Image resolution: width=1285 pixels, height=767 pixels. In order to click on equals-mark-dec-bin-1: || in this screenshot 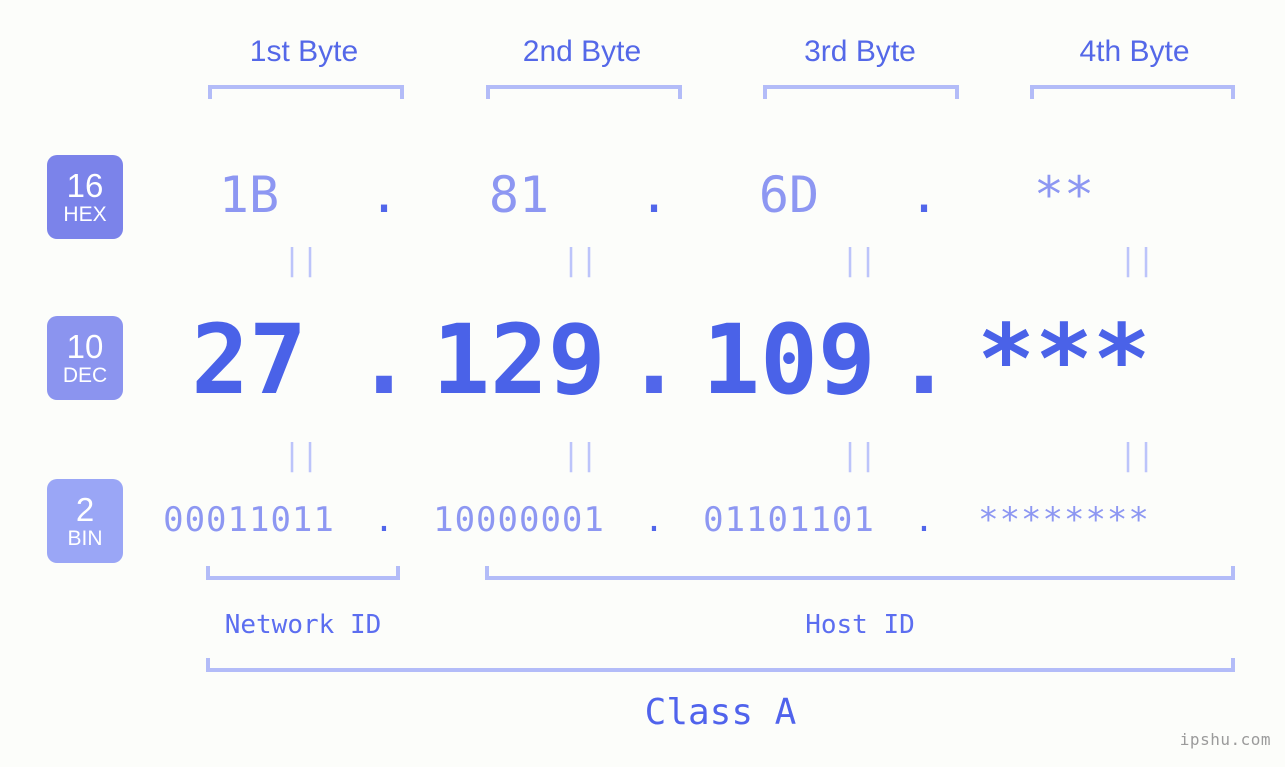, I will do `click(301, 455)`.